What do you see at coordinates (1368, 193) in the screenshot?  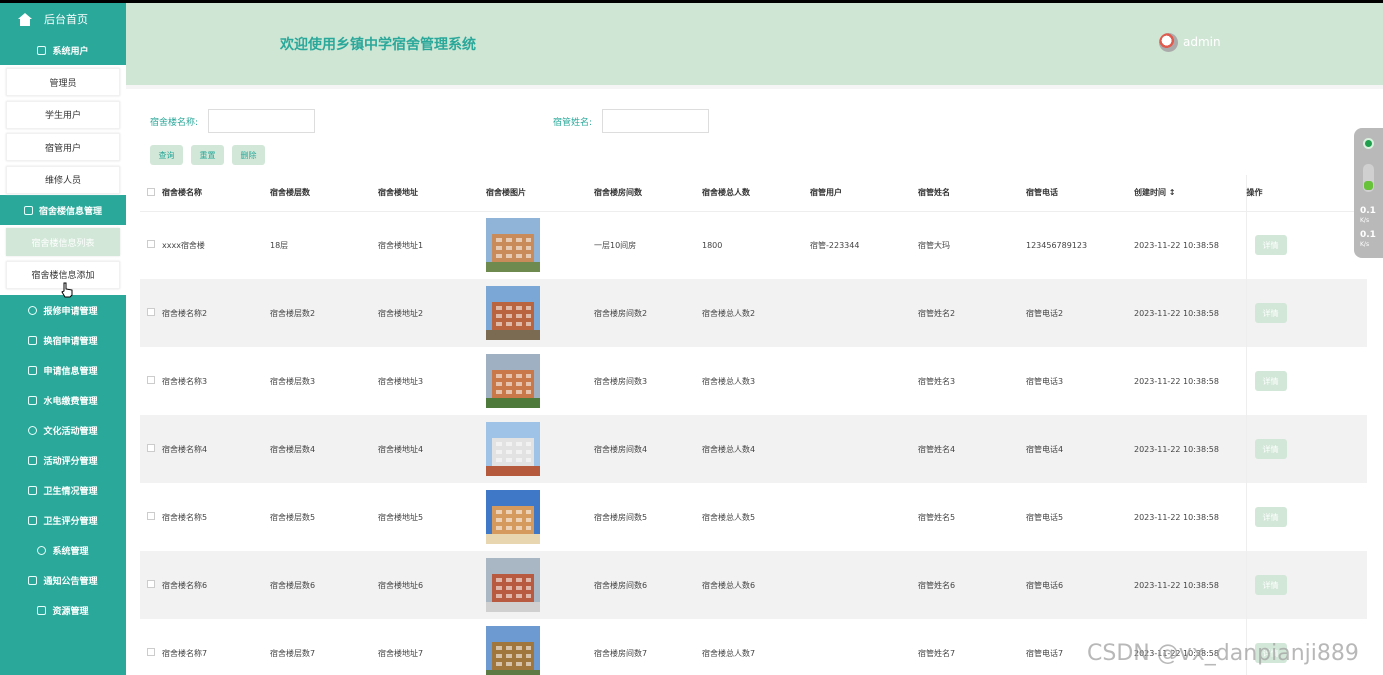 I see `network-speed-widget: 0.1 K/s 0.1 K/s` at bounding box center [1368, 193].